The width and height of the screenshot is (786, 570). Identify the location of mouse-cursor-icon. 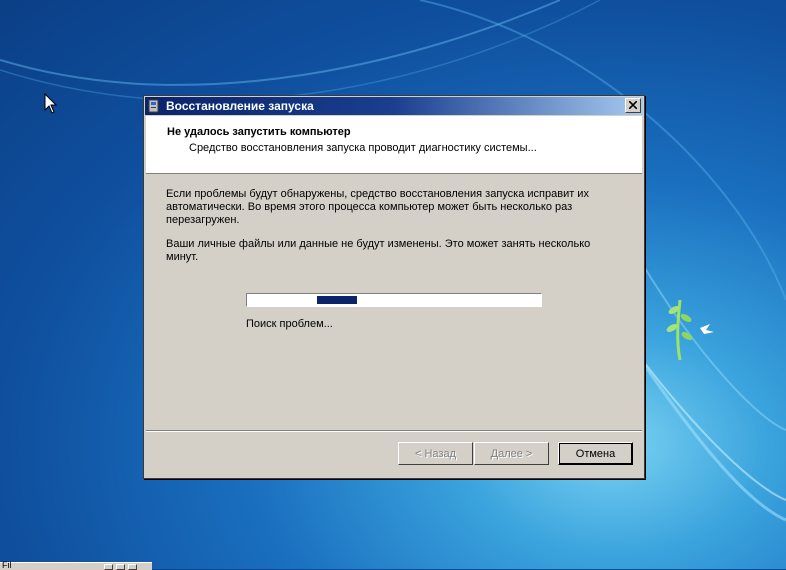
(51, 103).